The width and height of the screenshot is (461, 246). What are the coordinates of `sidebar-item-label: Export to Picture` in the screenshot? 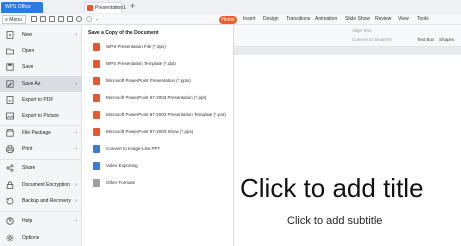 It's located at (40, 116).